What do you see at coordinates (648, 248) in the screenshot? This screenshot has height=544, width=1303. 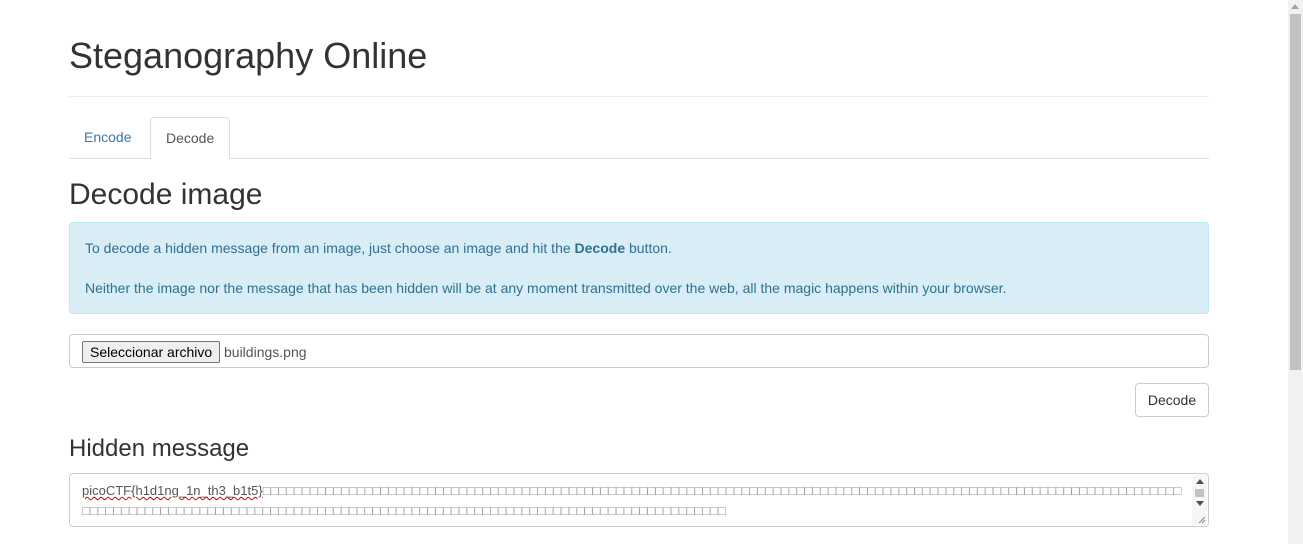 I see `info-text-part2: button.` at bounding box center [648, 248].